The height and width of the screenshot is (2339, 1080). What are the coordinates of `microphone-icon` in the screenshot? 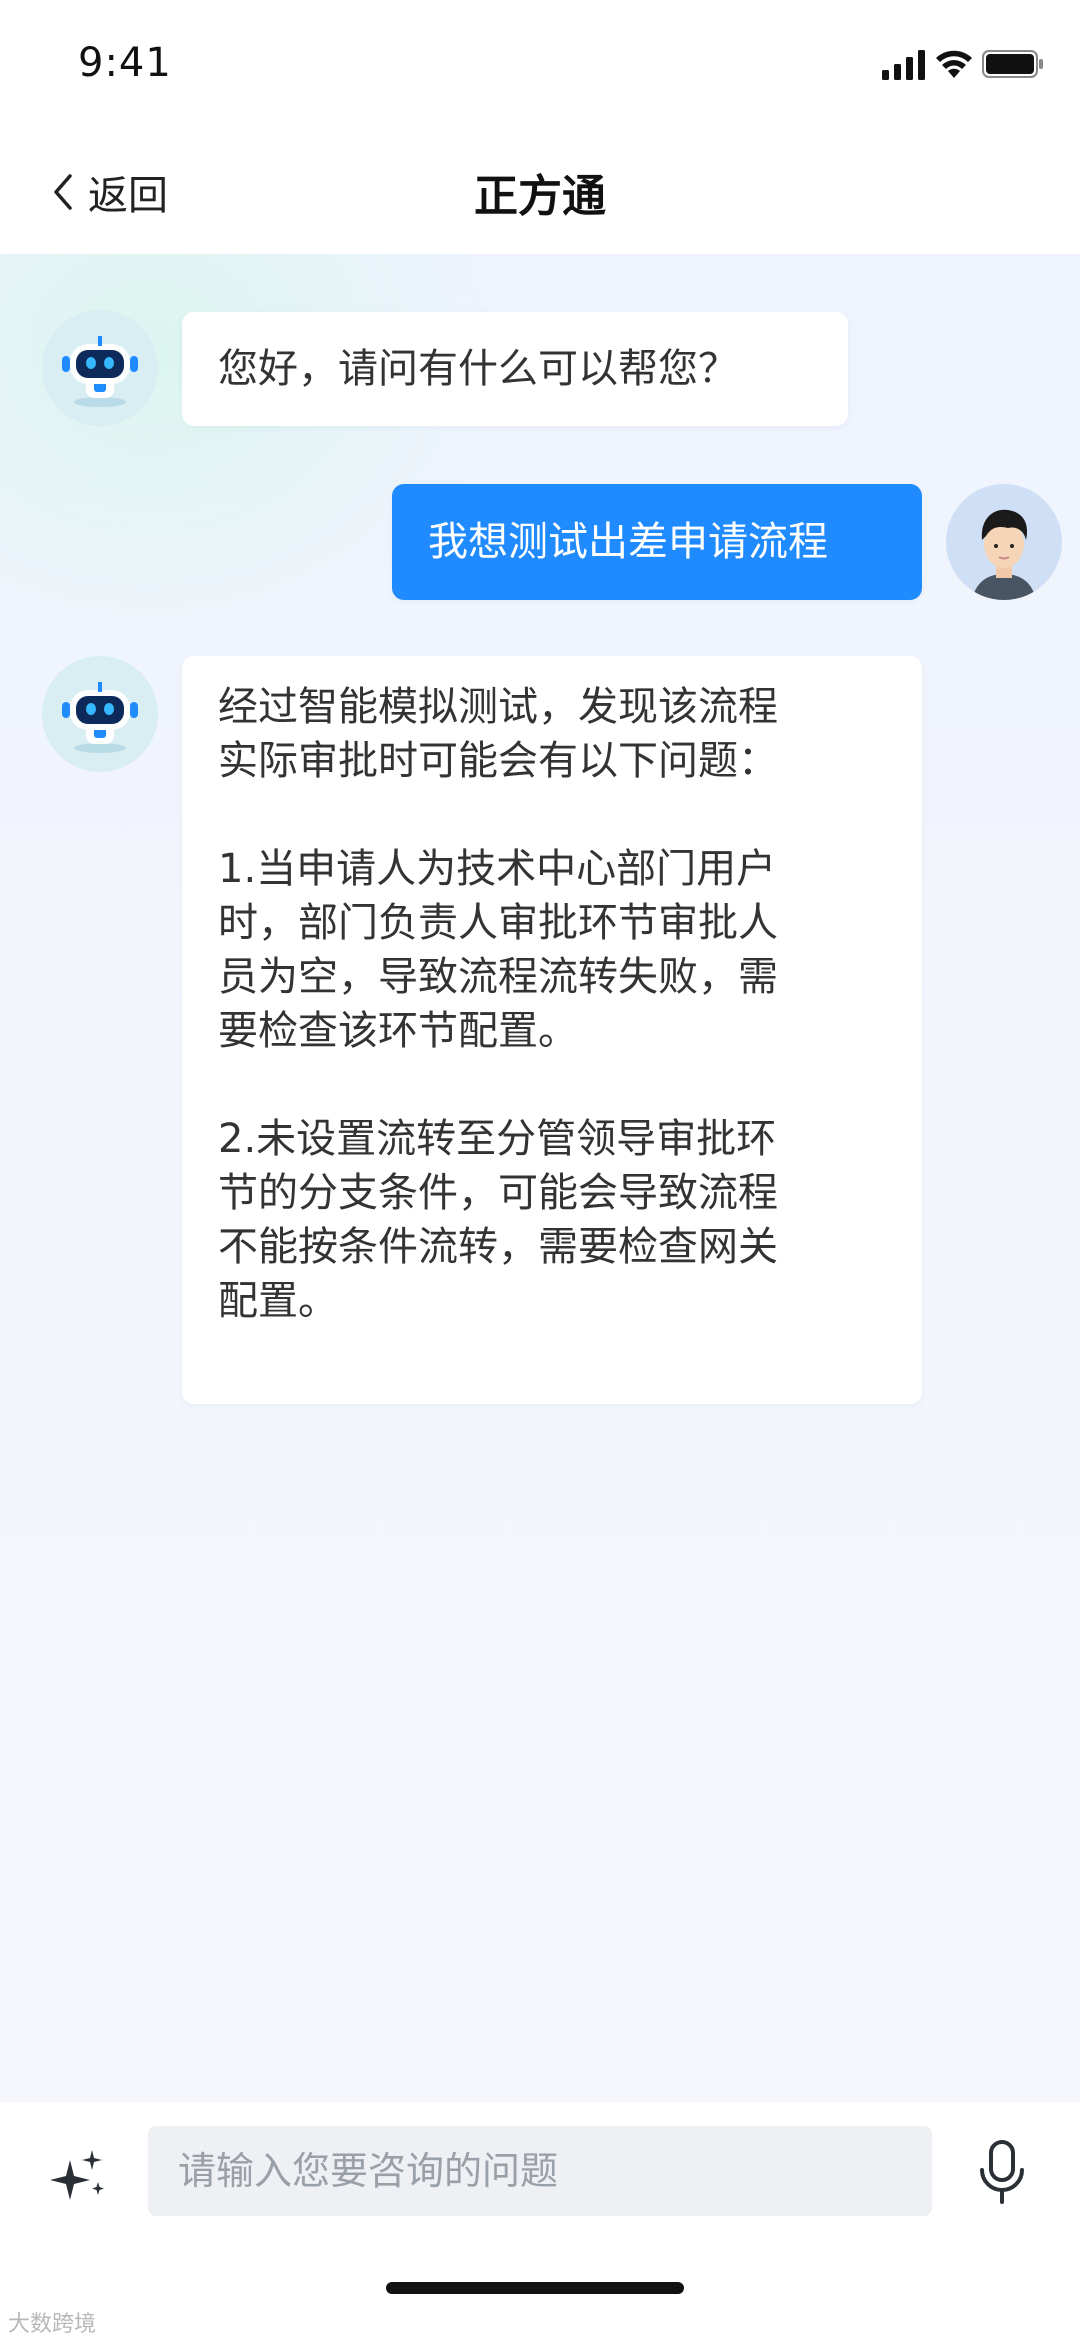 It's located at (1002, 2172).